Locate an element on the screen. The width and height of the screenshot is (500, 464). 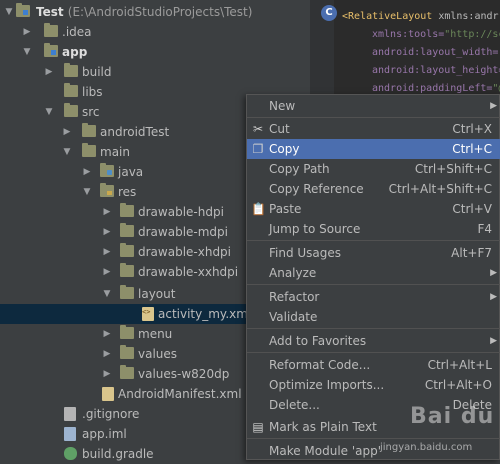
code-line-3: android:layout_width=" is located at coordinates (436, 52).